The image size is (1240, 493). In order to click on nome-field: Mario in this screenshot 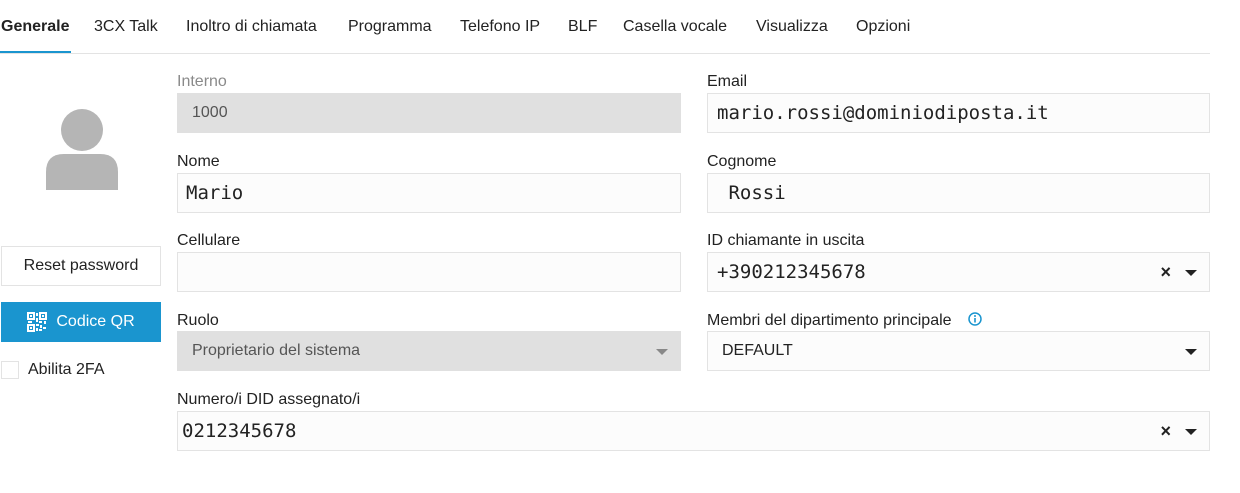, I will do `click(429, 193)`.